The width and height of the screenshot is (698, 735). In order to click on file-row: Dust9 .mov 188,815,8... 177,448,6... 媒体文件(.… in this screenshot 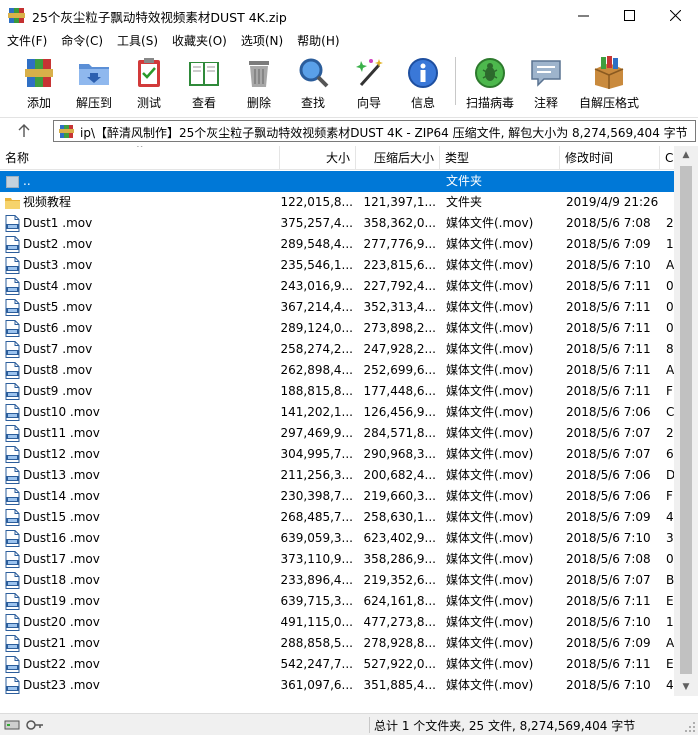, I will do `click(337, 391)`.